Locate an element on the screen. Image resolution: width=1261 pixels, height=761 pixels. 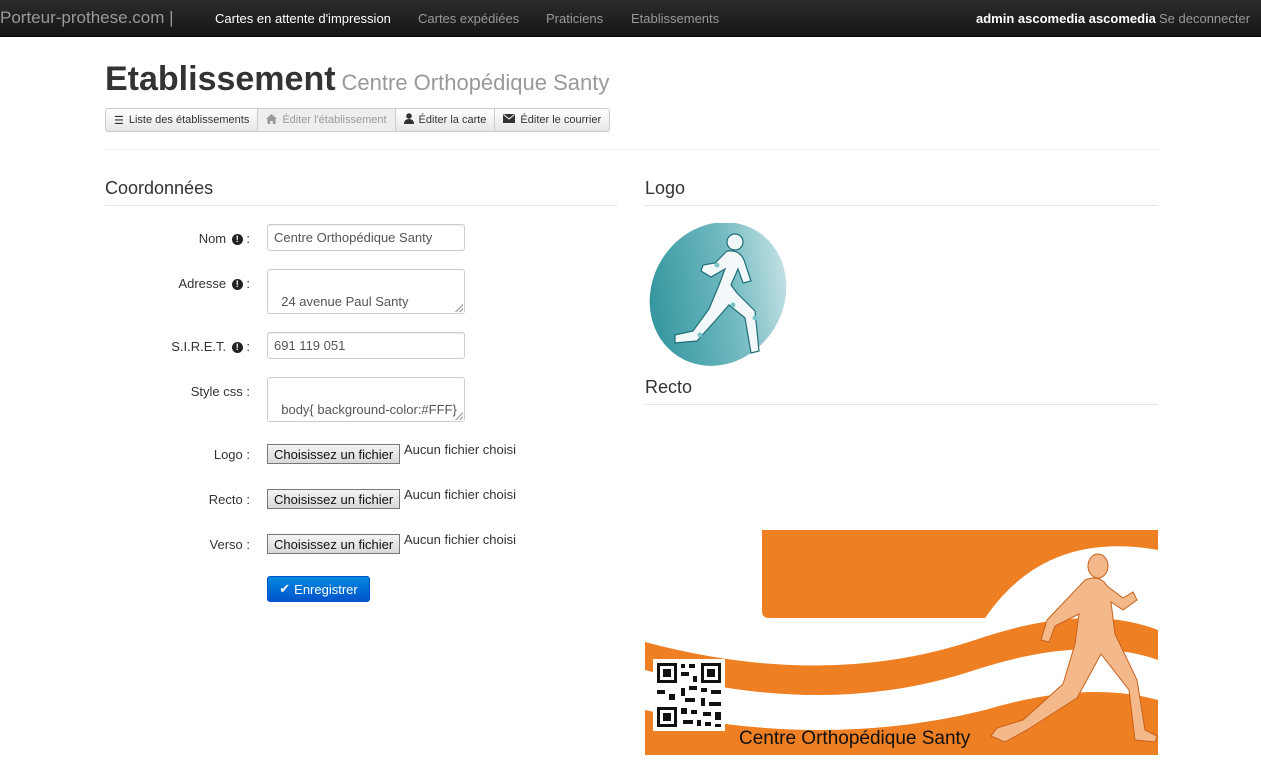
user-name: admin ascomedia ascomedia is located at coordinates (1066, 18).